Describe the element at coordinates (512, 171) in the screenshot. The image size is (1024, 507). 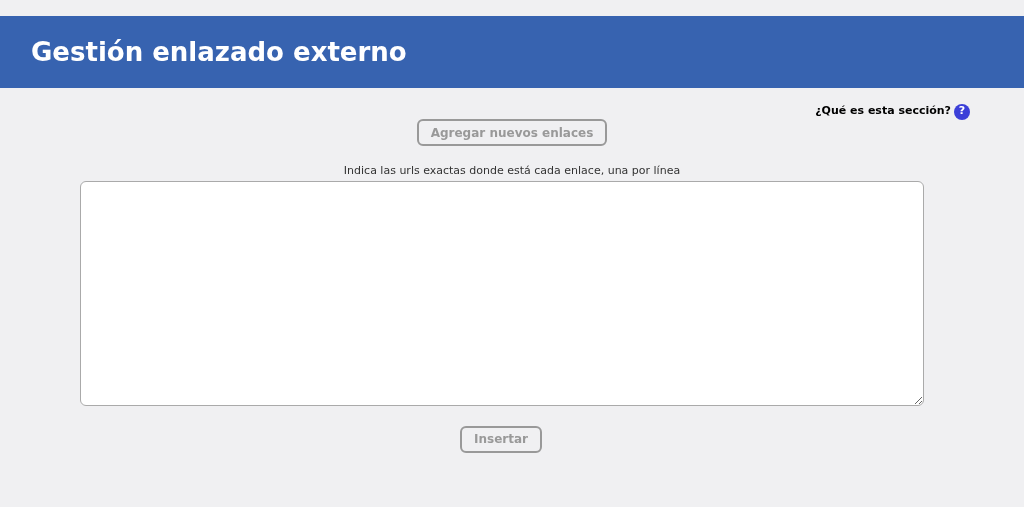
I see `urls-field-label: Indica las urls exactas donde está cada enlace, una por línea` at that location.